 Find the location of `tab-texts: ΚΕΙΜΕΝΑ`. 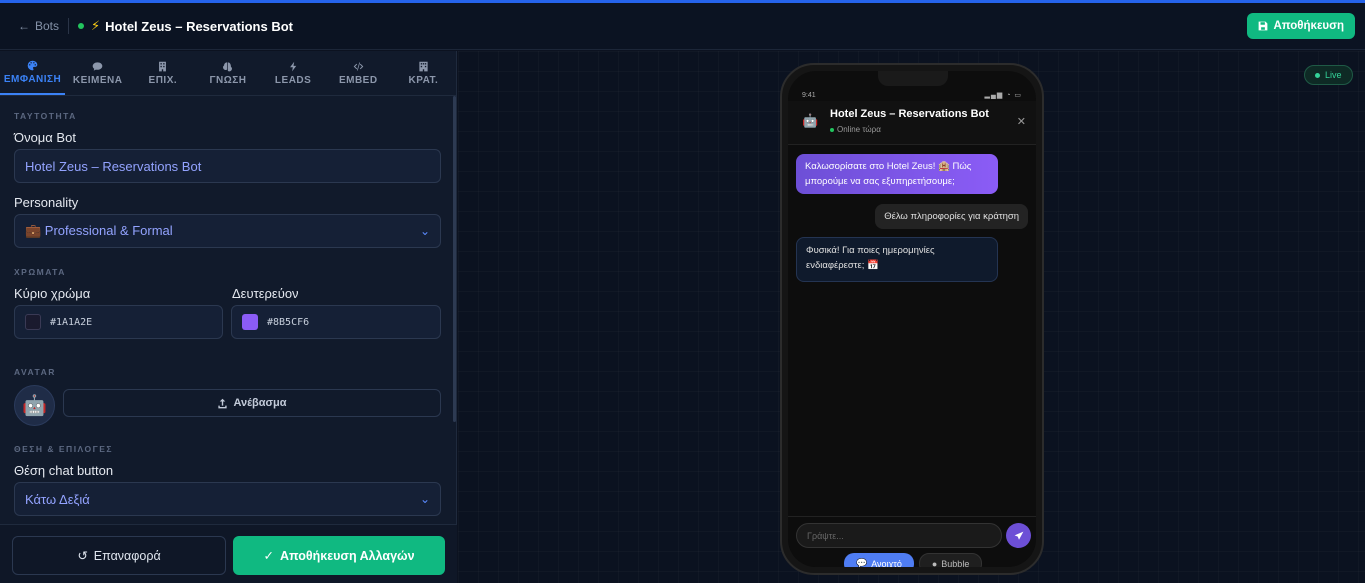

tab-texts: ΚΕΙΜΕΝΑ is located at coordinates (97, 73).